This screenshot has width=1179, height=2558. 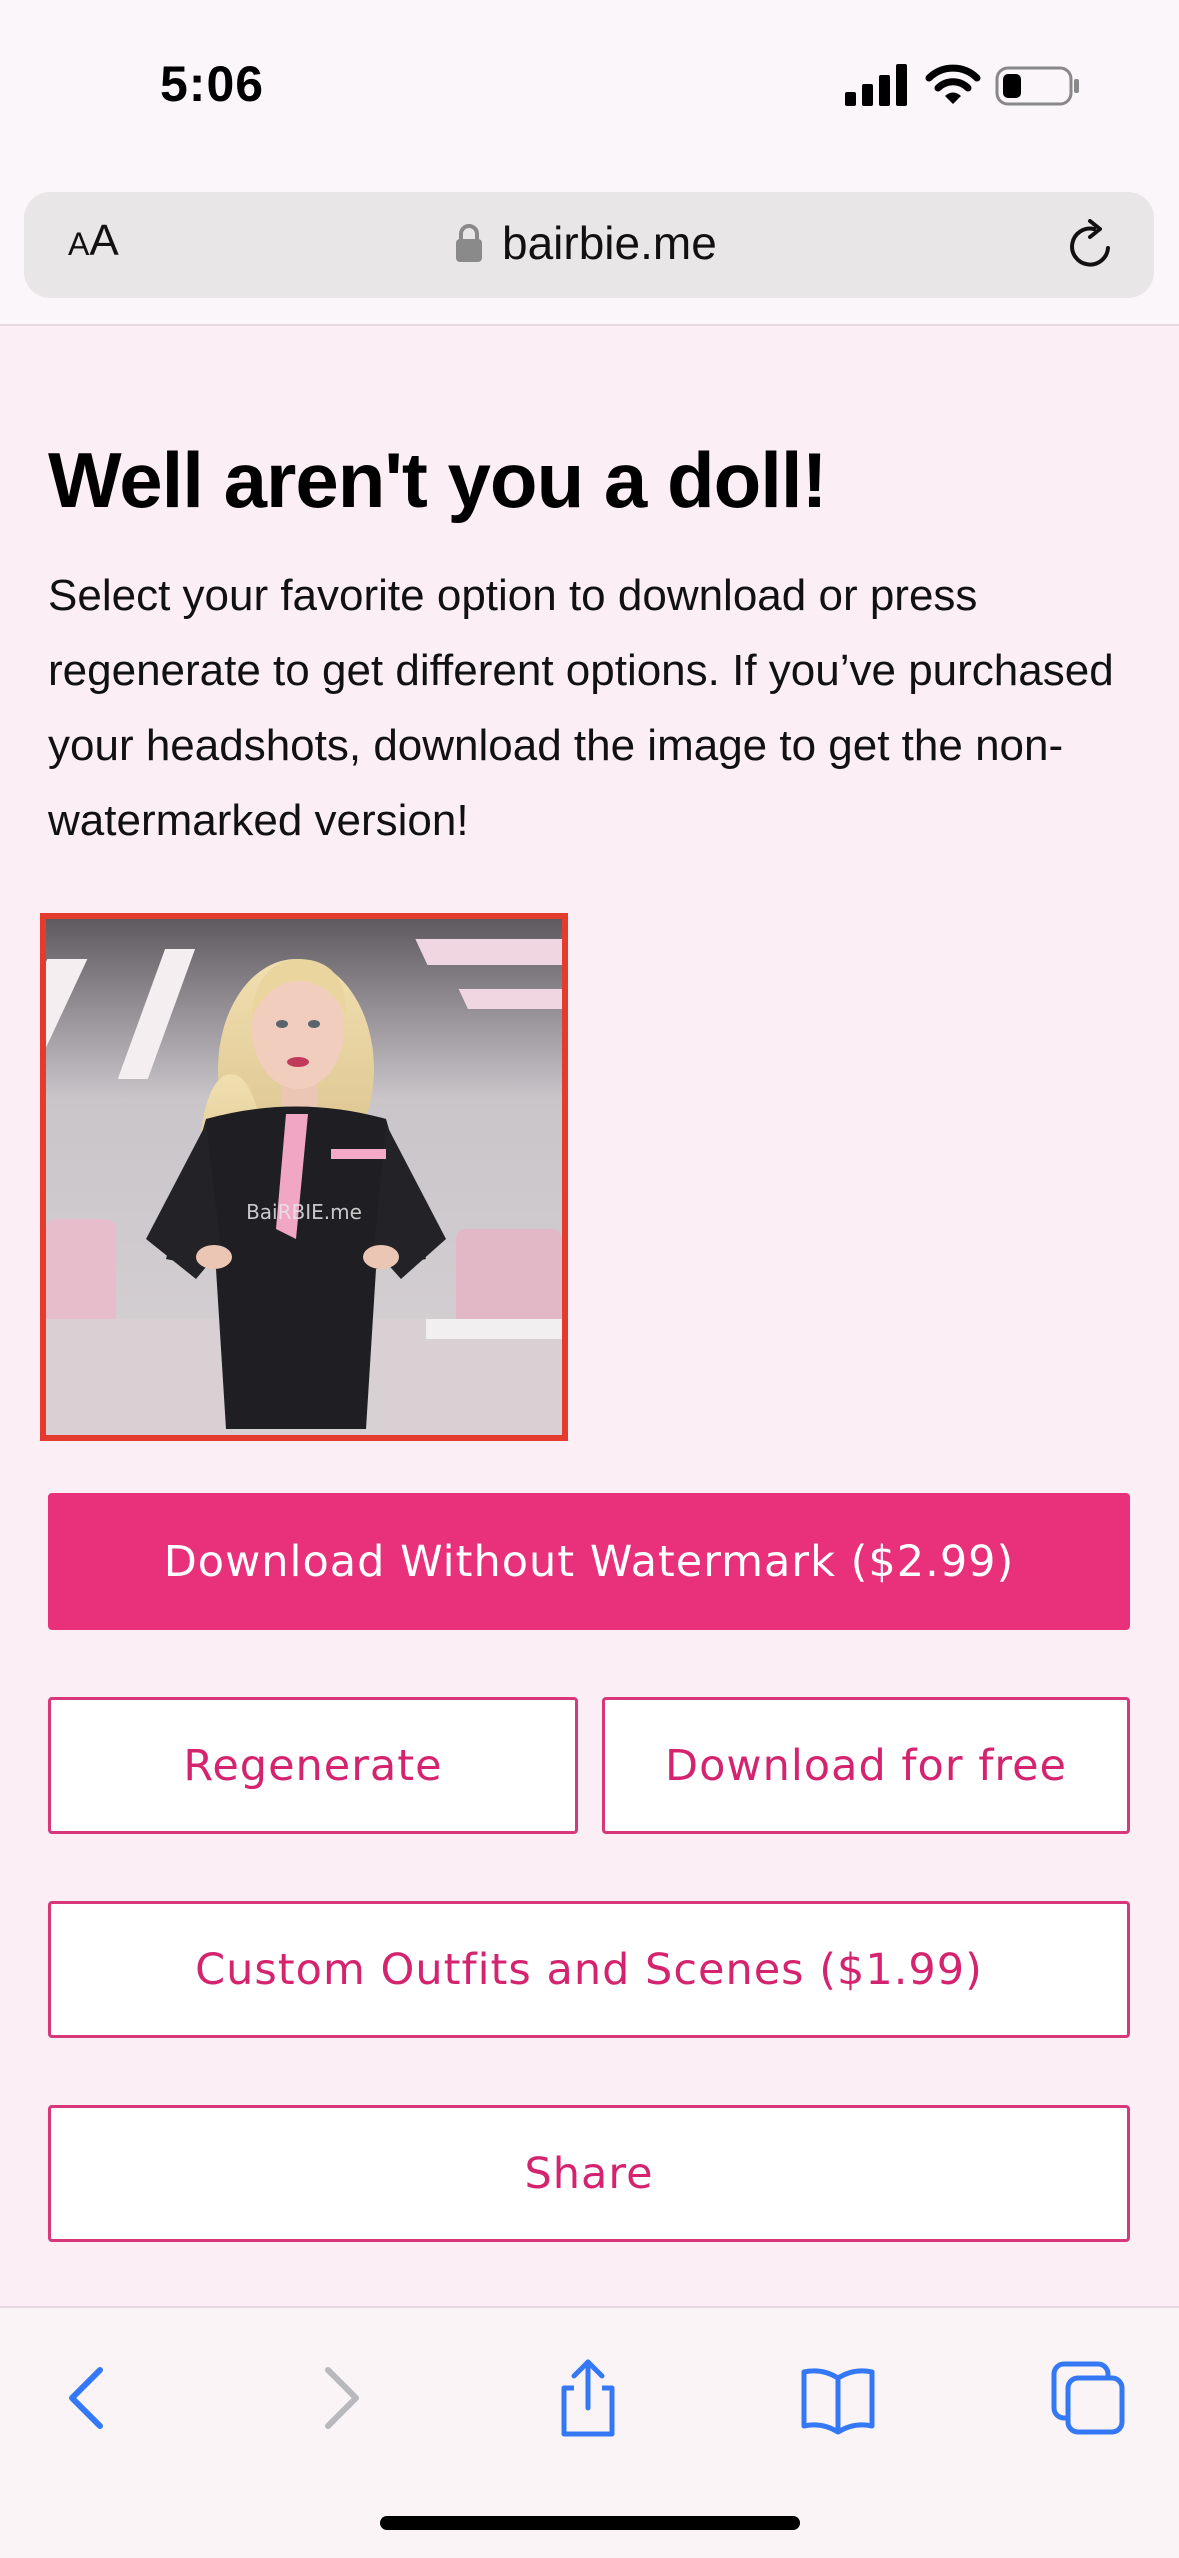 What do you see at coordinates (313, 1765) in the screenshot?
I see `regenerate-button: Regenerate` at bounding box center [313, 1765].